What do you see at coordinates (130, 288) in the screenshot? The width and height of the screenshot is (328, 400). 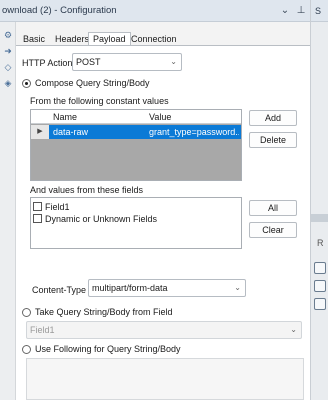 I see `content-type-value: multipart/form-data` at bounding box center [130, 288].